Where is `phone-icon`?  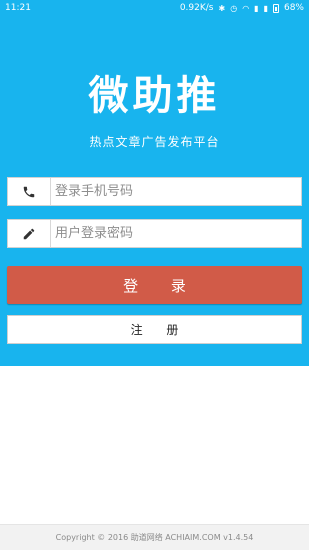
phone-icon is located at coordinates (29, 191).